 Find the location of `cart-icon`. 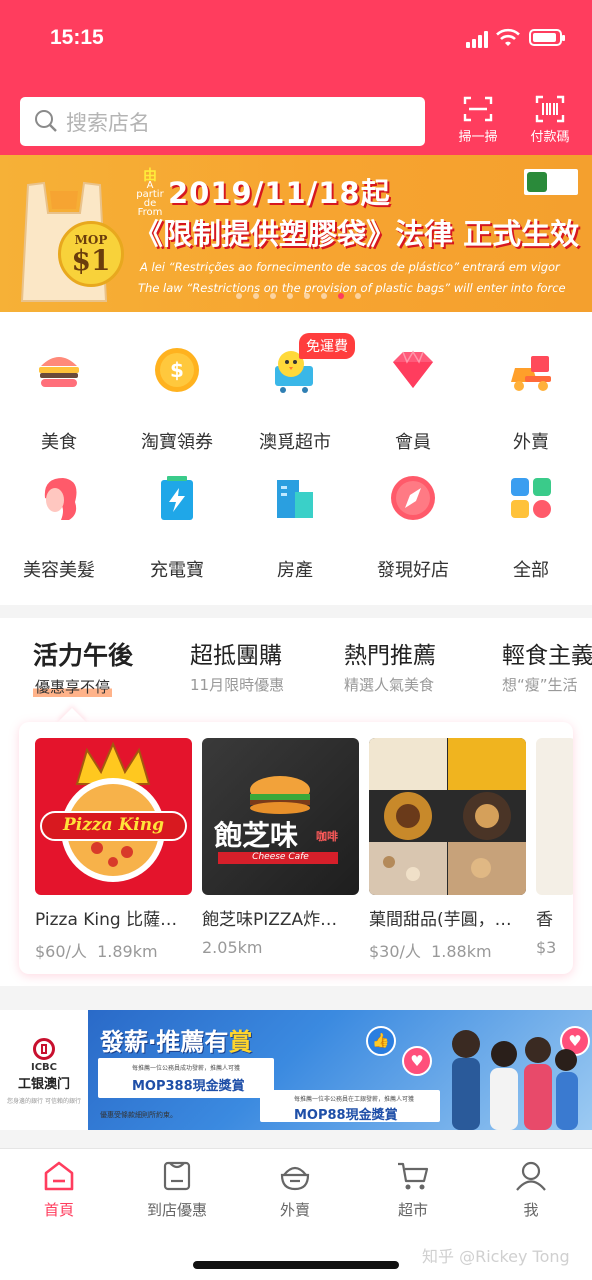

cart-icon is located at coordinates (413, 1176).